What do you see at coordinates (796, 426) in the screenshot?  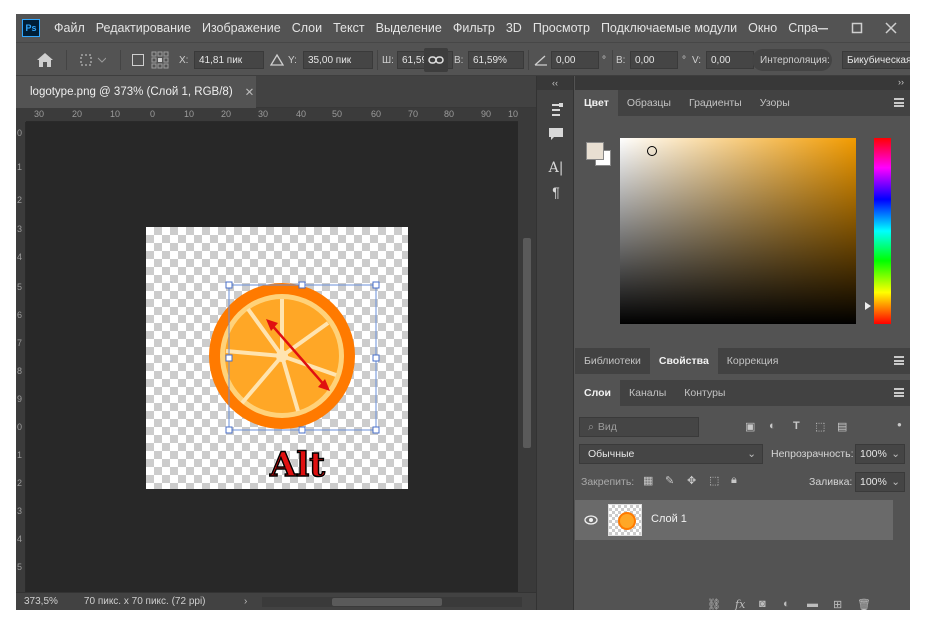 I see `filter-type-icon: T` at bounding box center [796, 426].